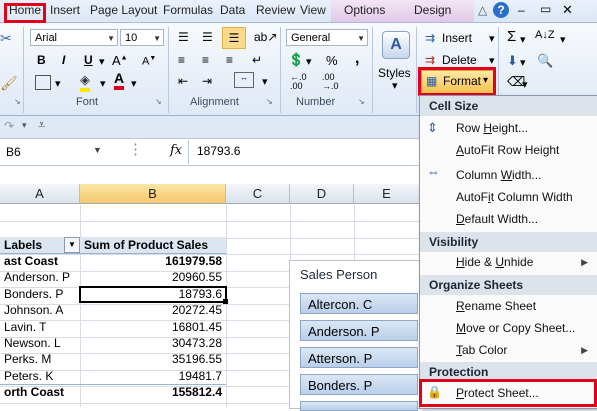 This screenshot has width=597, height=411. Describe the element at coordinates (34, 392) in the screenshot. I see `region-label: orth Coast` at that location.